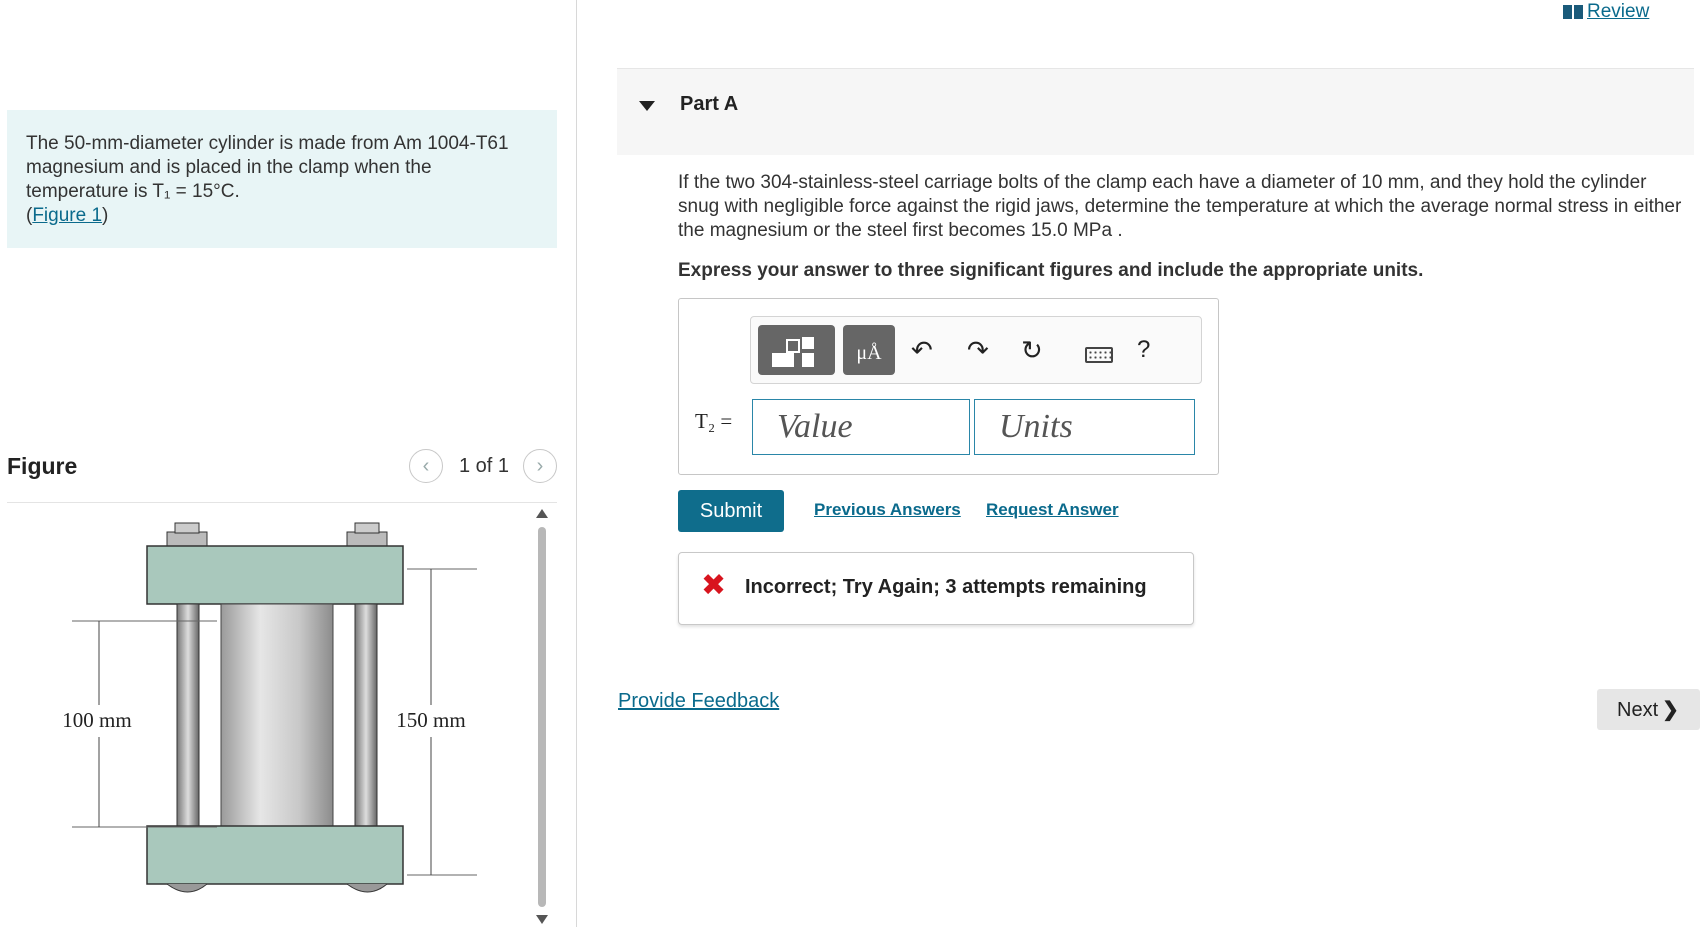 The width and height of the screenshot is (1708, 927). What do you see at coordinates (698, 701) in the screenshot?
I see `provide-feedback-link: Provide Feedback` at bounding box center [698, 701].